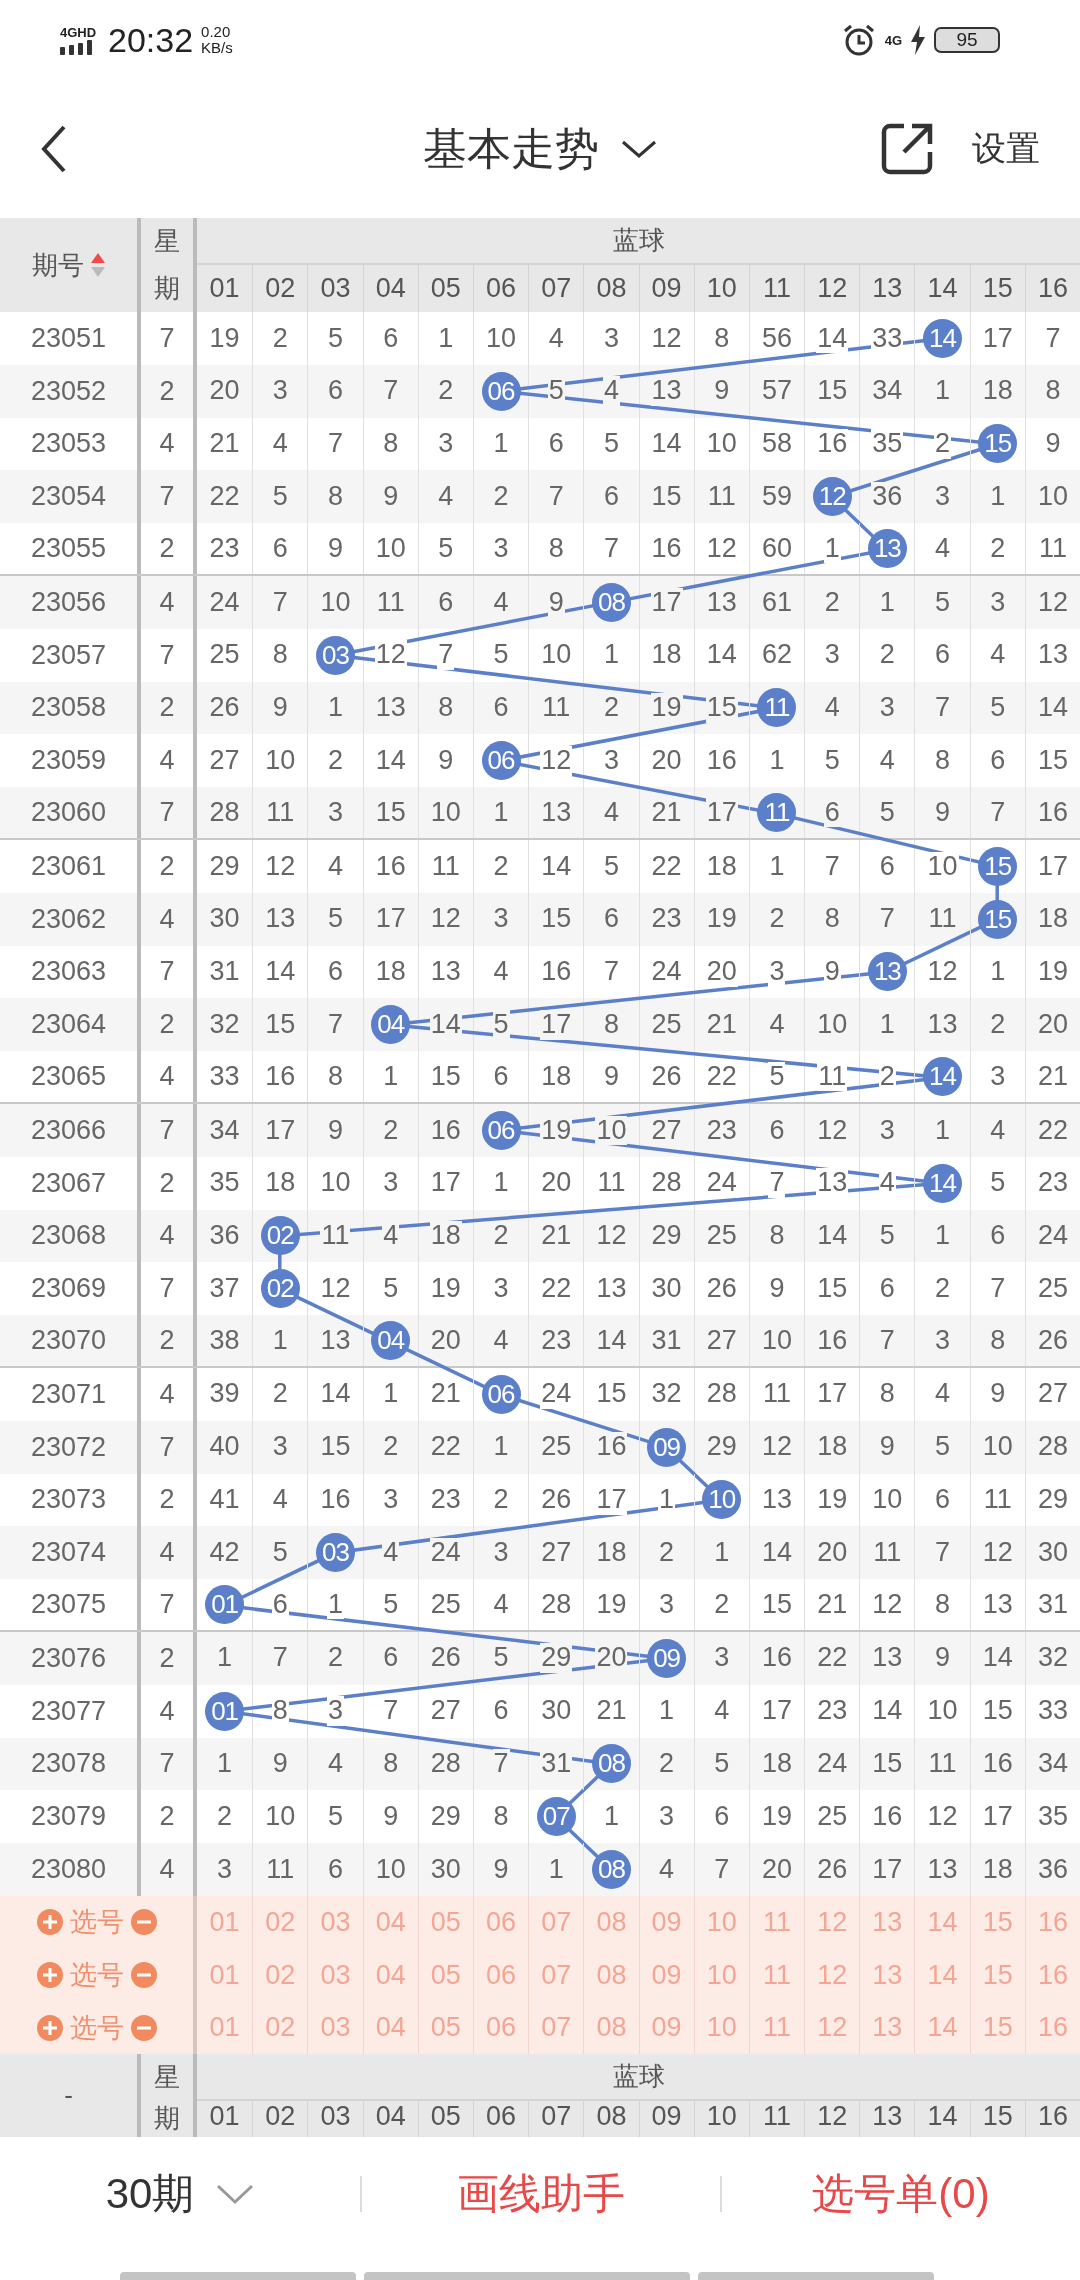 This screenshot has width=1080, height=2280. Describe the element at coordinates (541, 2193) in the screenshot. I see `draw-helper-button: 画线助手` at that location.